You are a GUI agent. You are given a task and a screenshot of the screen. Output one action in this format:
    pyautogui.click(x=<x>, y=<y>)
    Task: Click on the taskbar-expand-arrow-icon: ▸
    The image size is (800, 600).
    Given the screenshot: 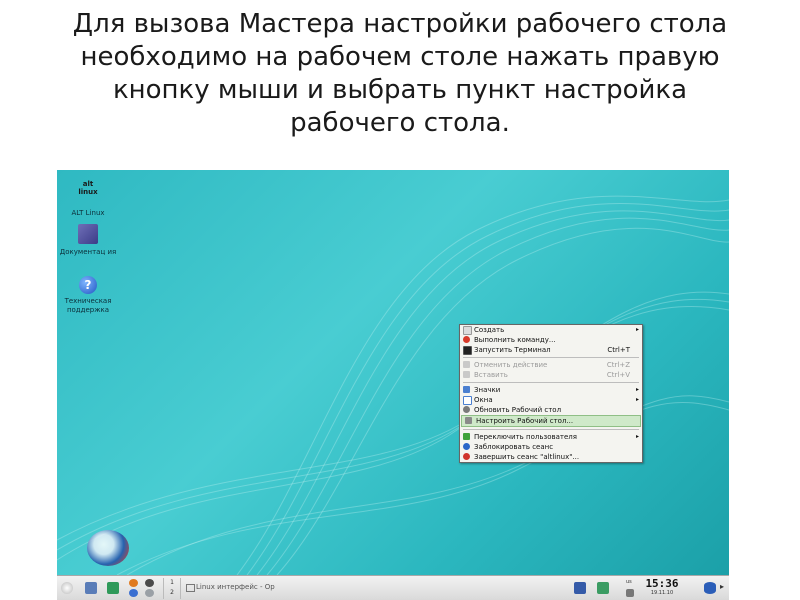 What is the action you would take?
    pyautogui.click(x=722, y=586)
    